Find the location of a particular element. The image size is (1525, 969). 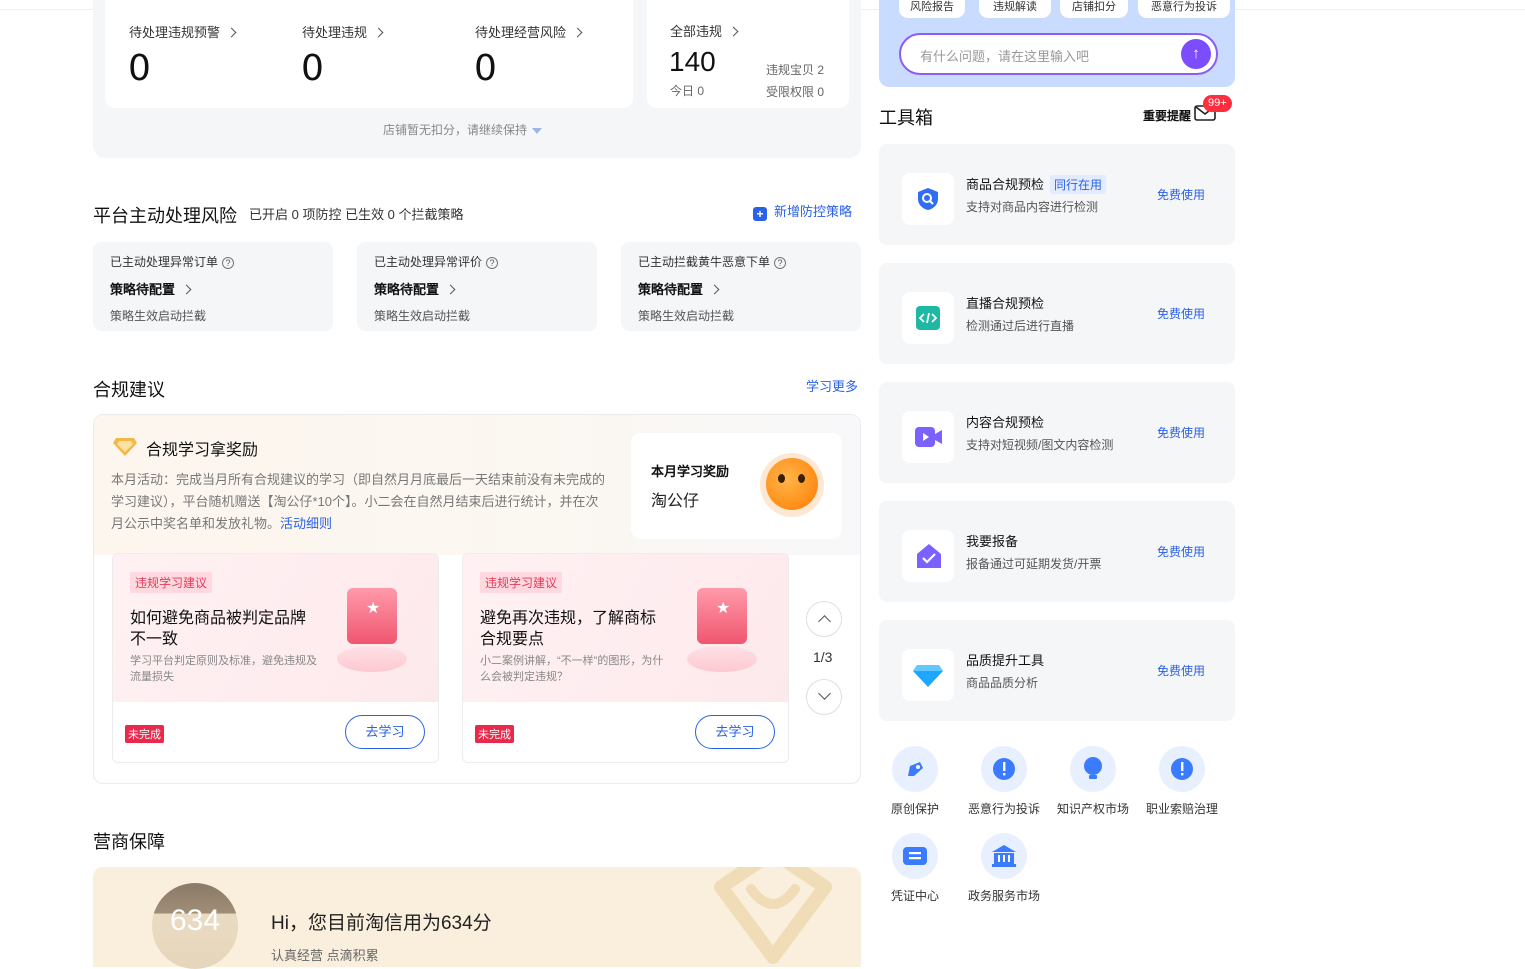

shortcut-label: 知识产权市场 is located at coordinates (1093, 808).